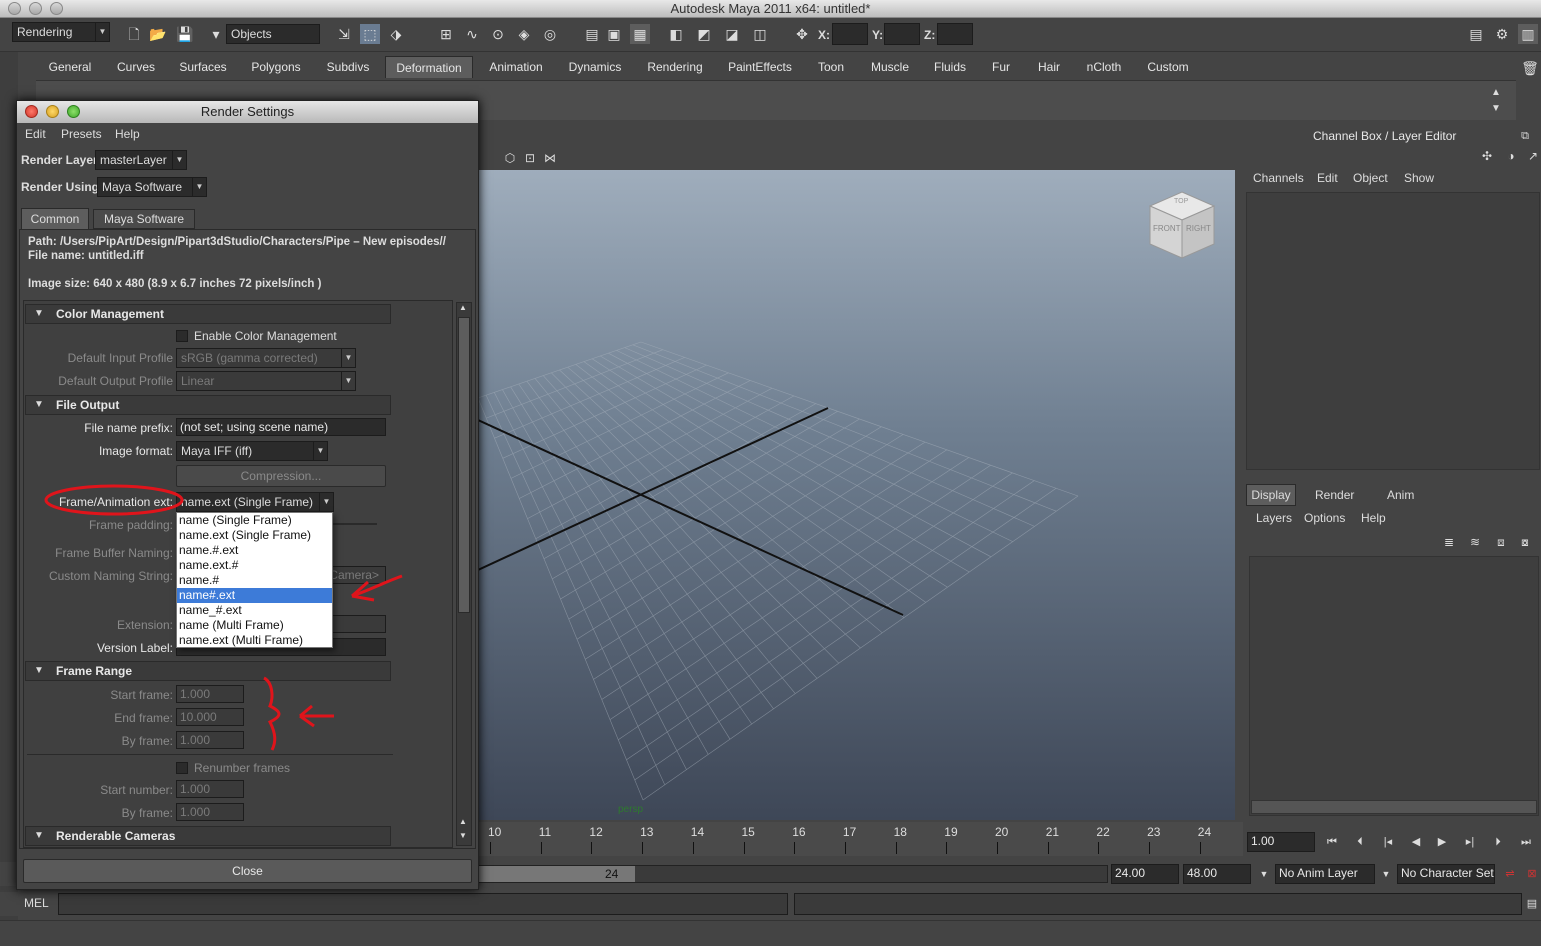 The image size is (1541, 946). I want to click on tab-common: Common, so click(55, 219).